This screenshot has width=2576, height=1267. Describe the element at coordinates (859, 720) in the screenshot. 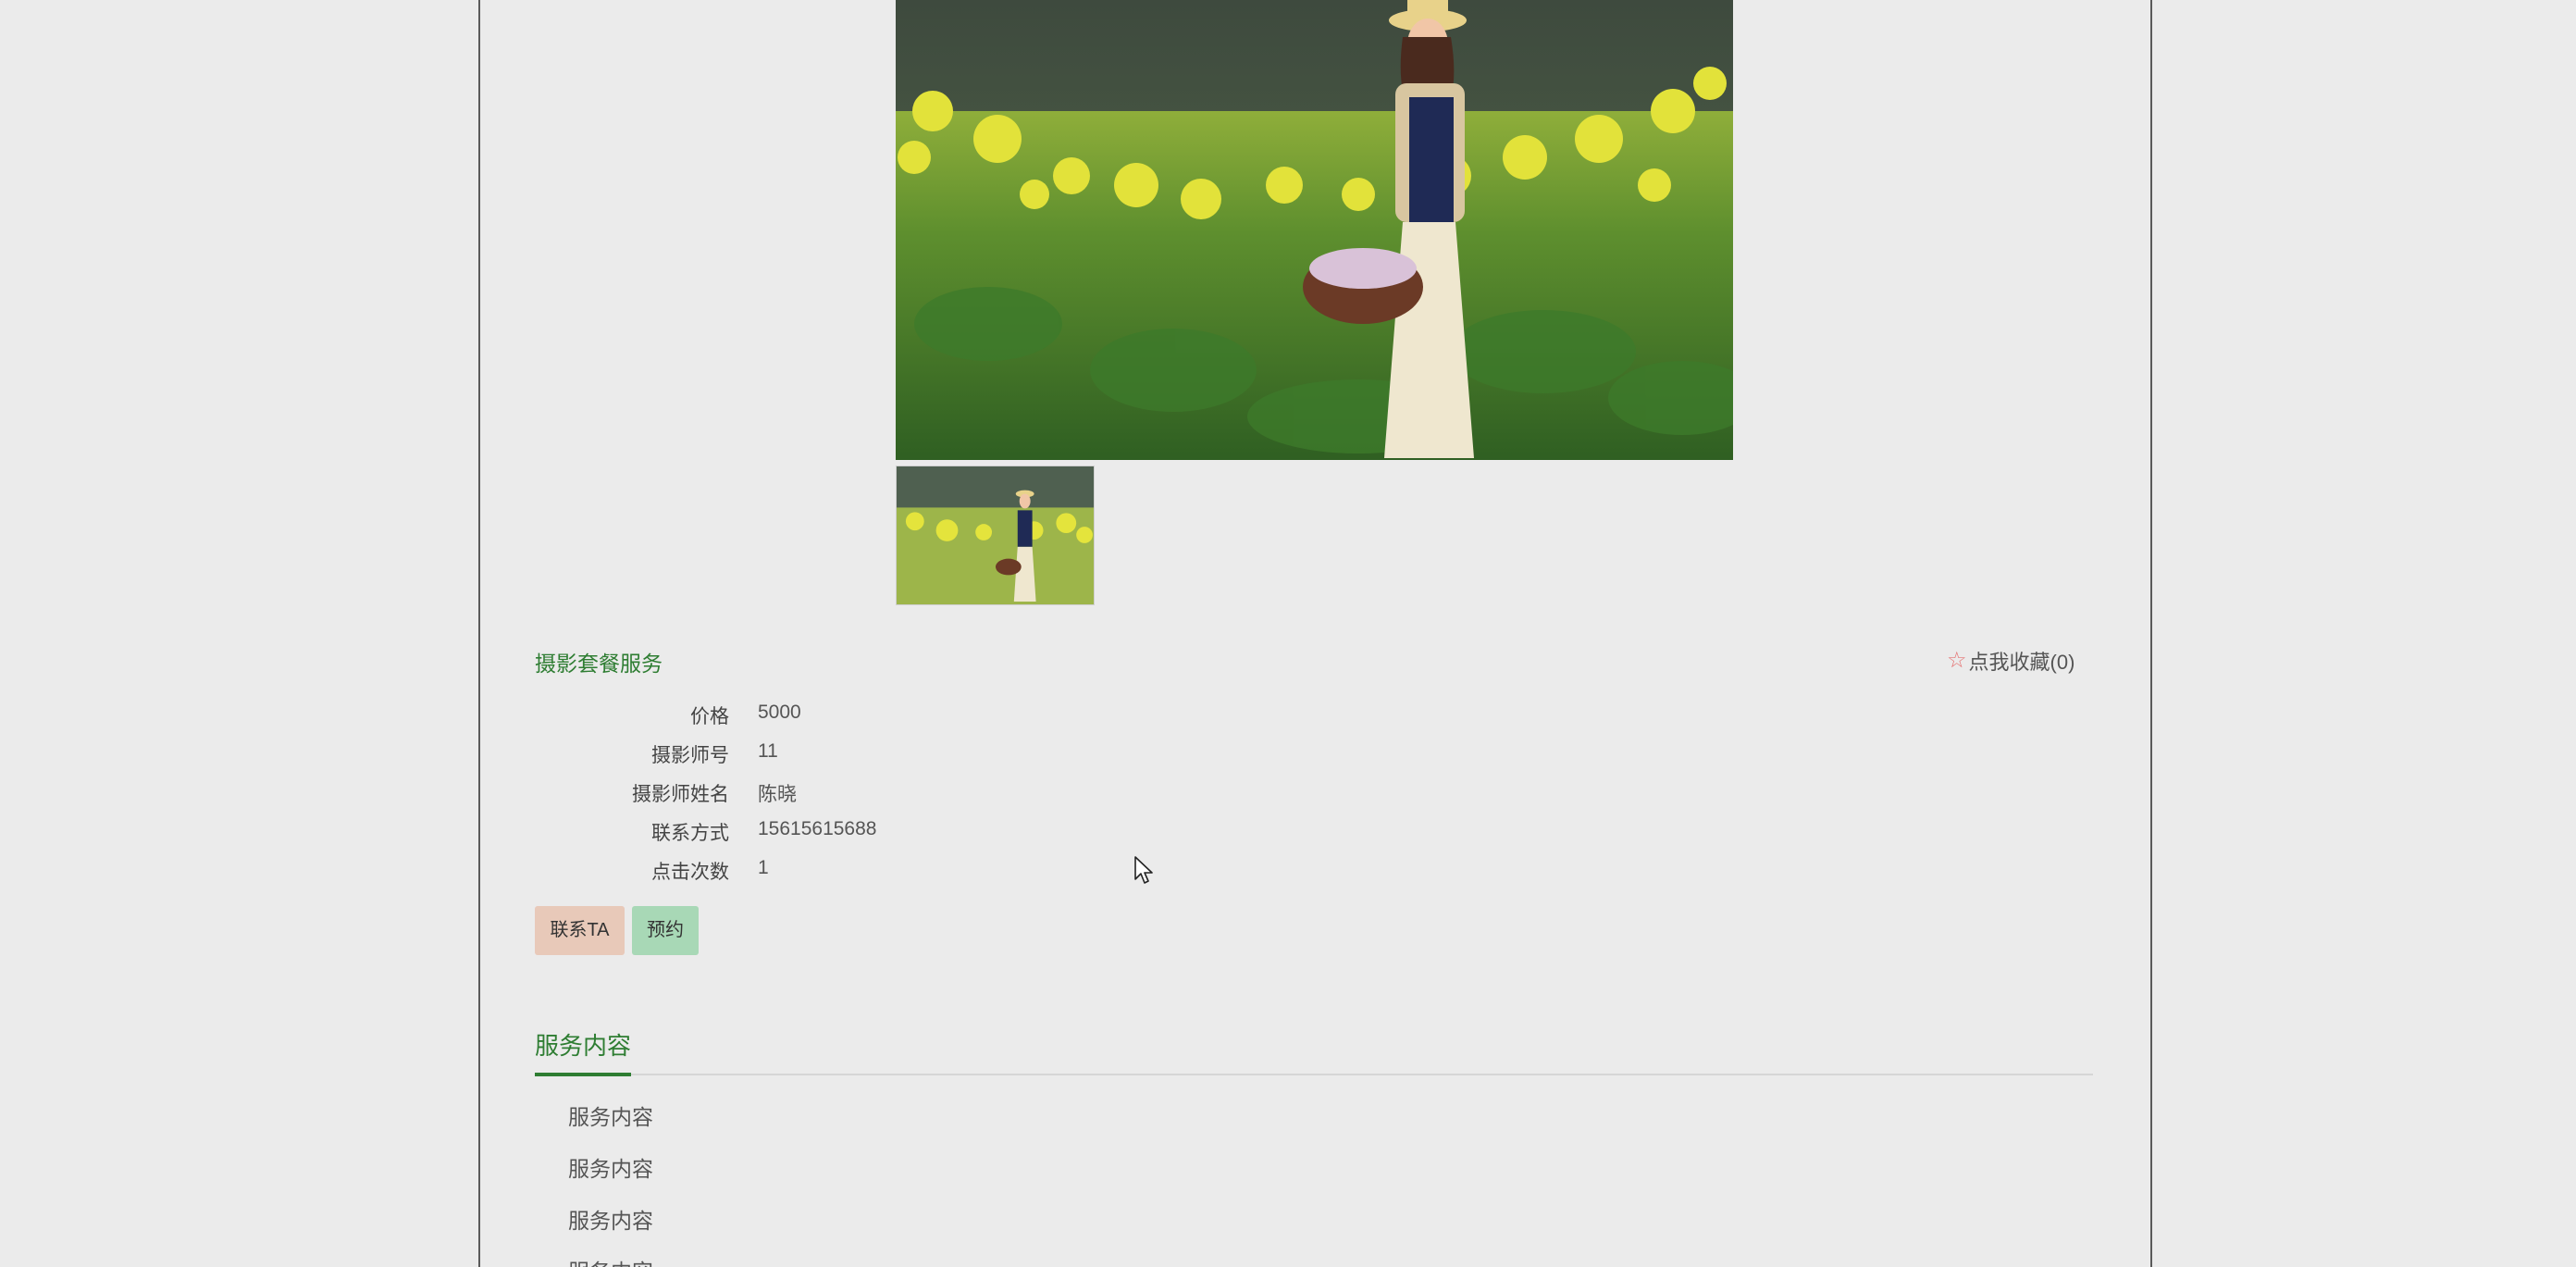

I see `info-row-price: 价格 5000` at that location.